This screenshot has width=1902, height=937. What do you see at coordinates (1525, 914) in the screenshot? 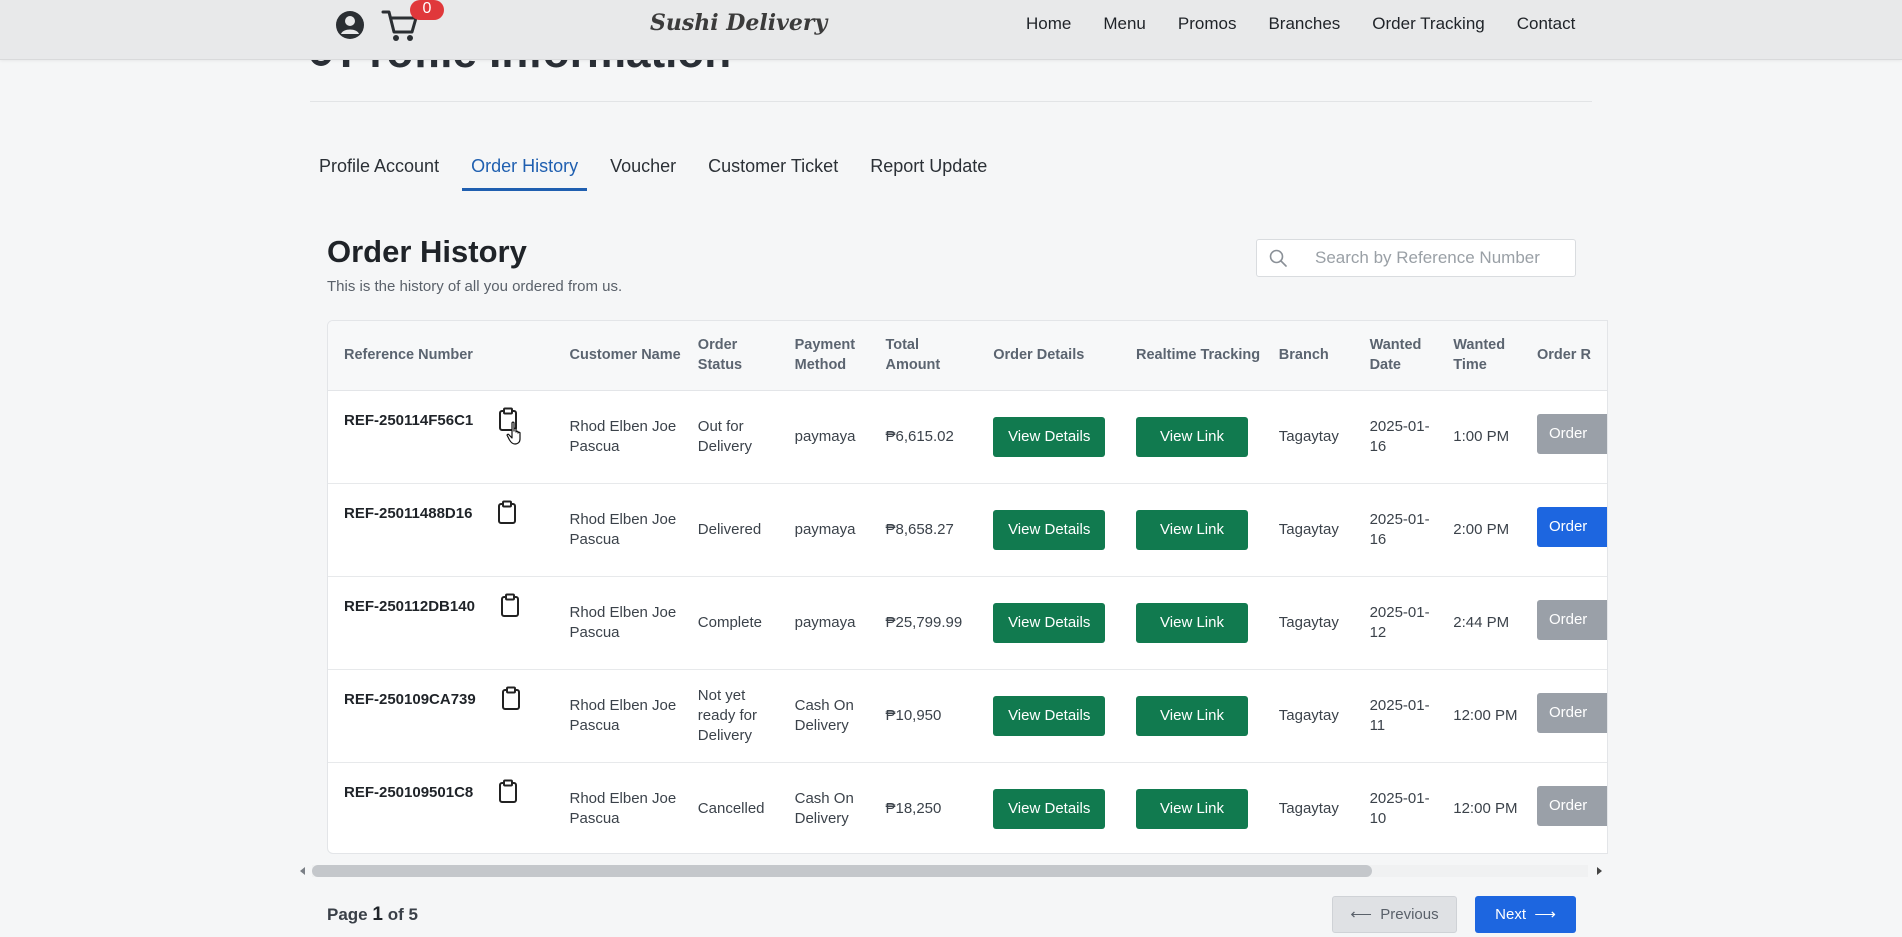
I see `next-page-button: Next ⟶` at bounding box center [1525, 914].